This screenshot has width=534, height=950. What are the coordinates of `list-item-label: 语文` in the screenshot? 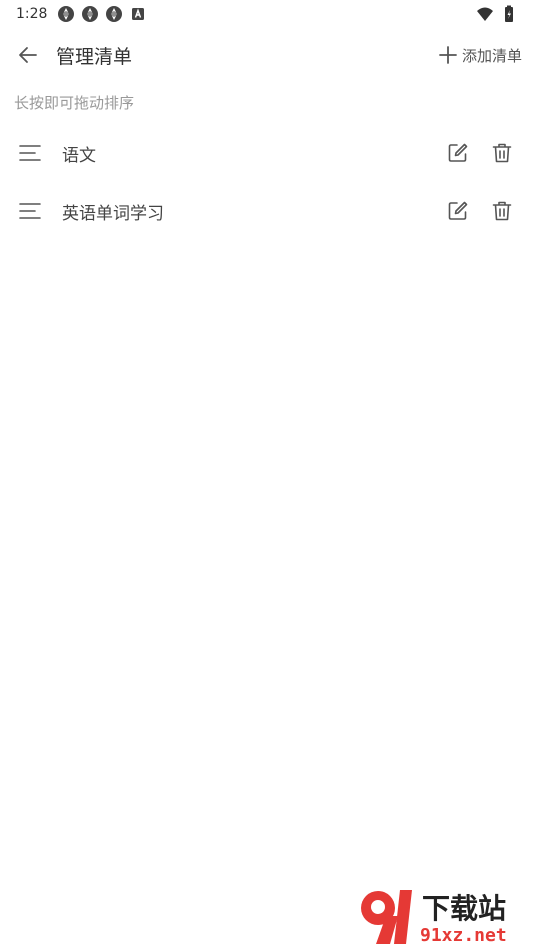 It's located at (79, 155).